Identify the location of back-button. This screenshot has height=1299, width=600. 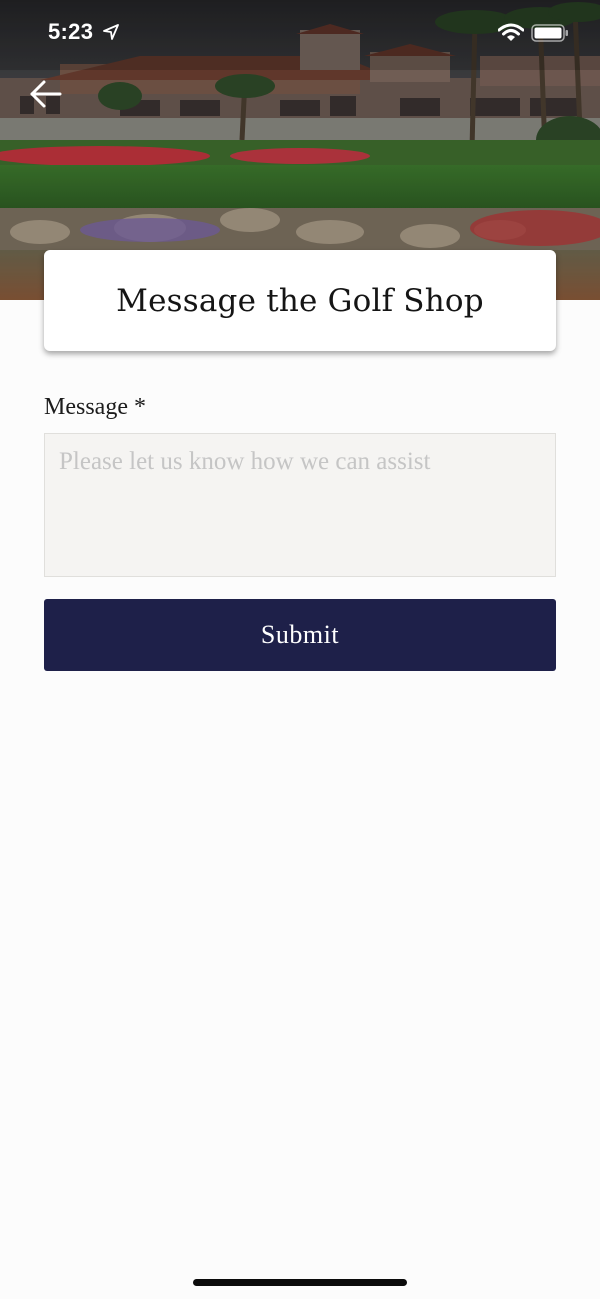
(46, 94).